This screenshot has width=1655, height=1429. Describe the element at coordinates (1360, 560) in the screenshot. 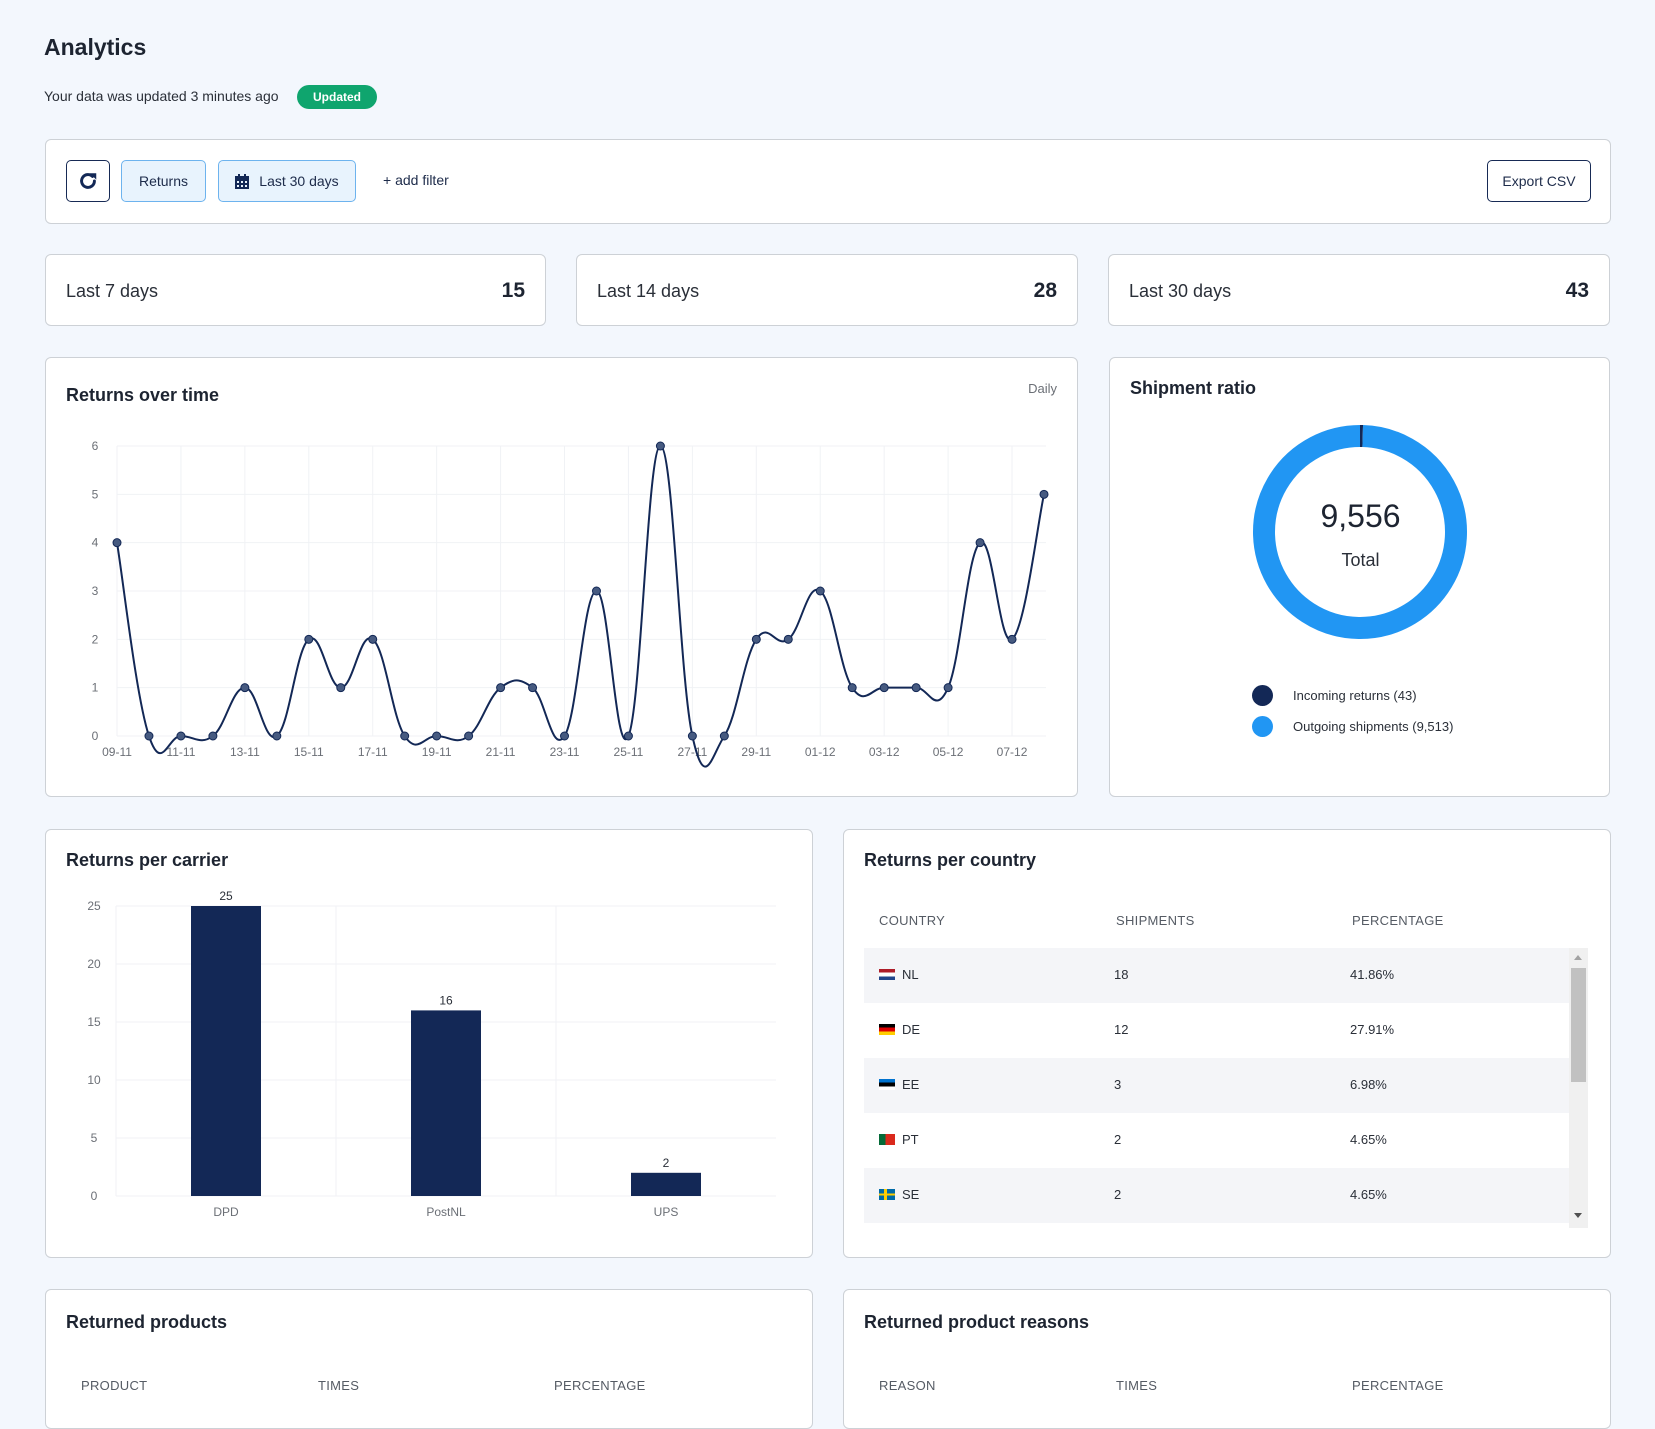

I see `donut-center-label: Total` at that location.